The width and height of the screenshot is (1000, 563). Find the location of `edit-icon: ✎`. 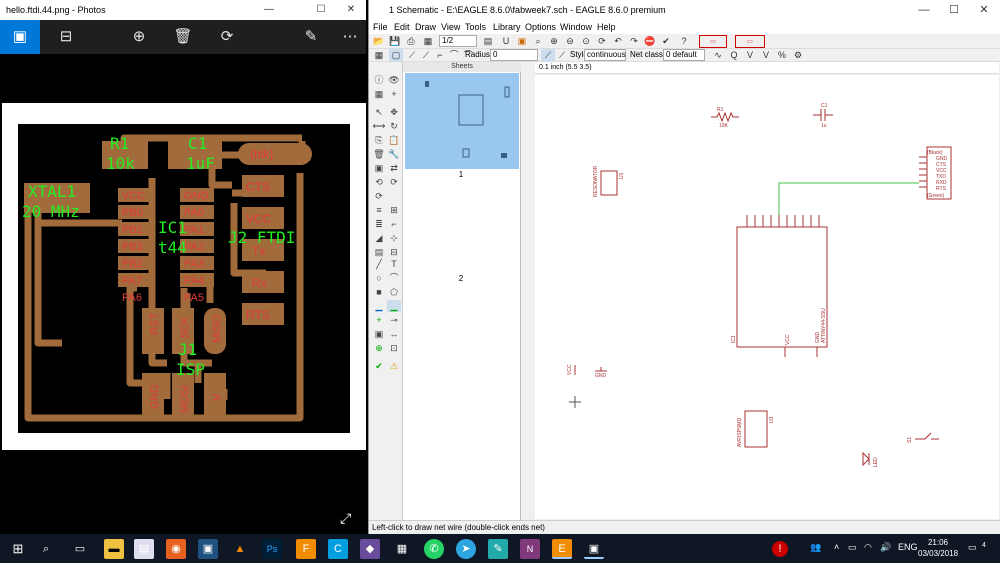

edit-icon: ✎ is located at coordinates (311, 37).